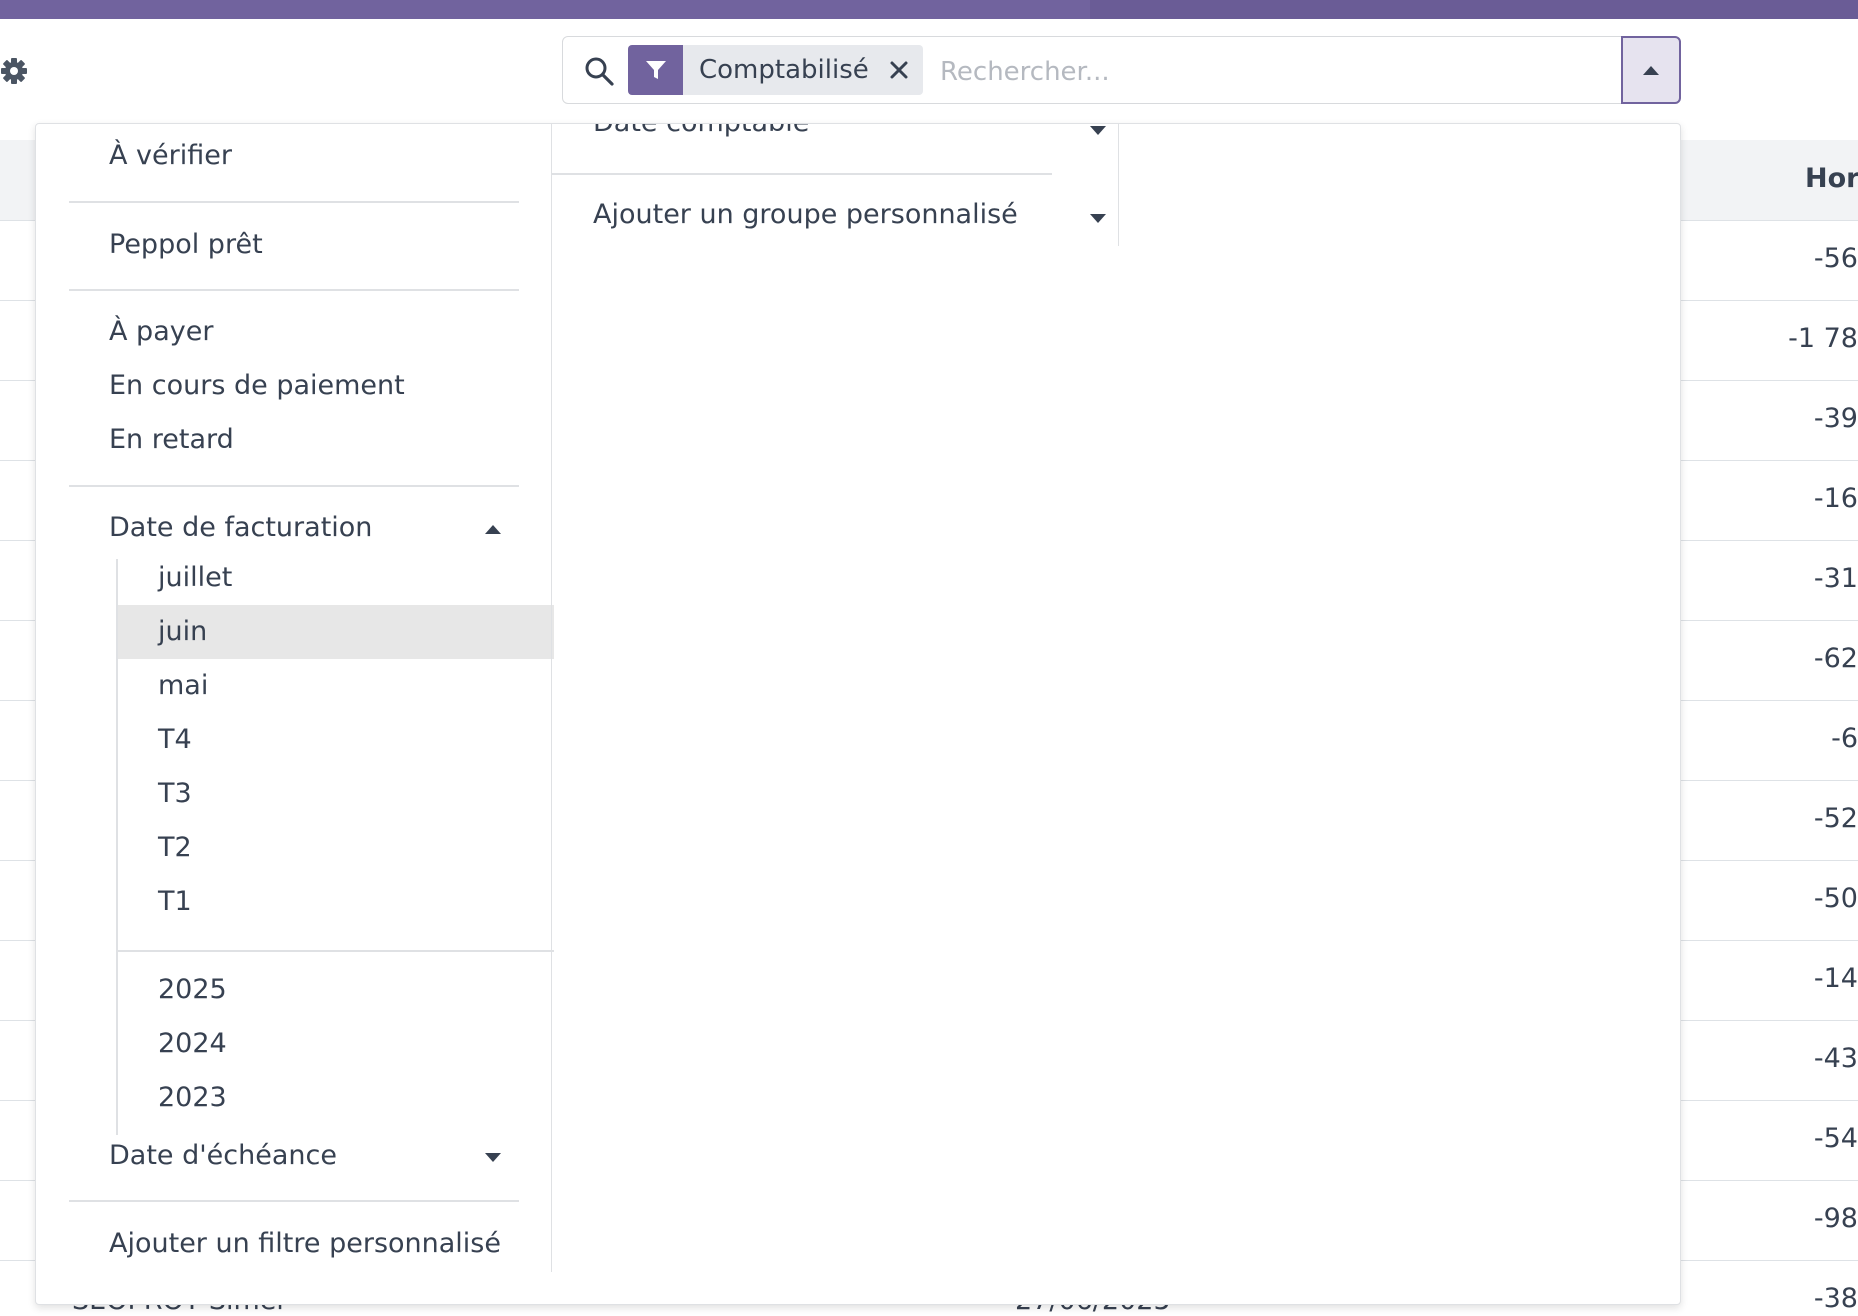 This screenshot has height=1316, width=1858. I want to click on search-bar: Comptabilisé, so click(1121, 70).